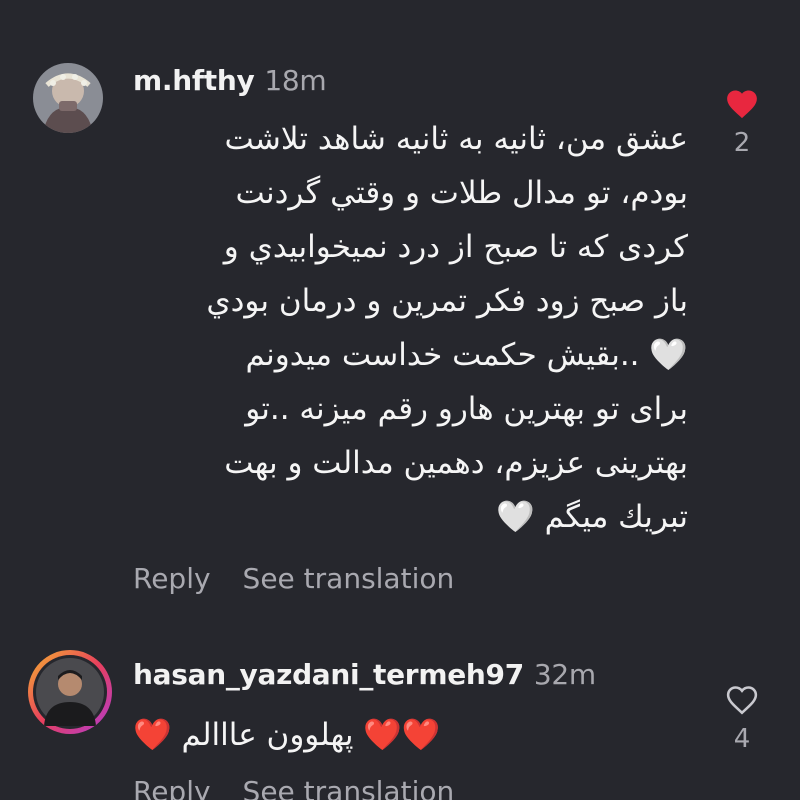 This screenshot has width=800, height=800. Describe the element at coordinates (456, 463) in the screenshot. I see `comment-line: بهترینی عزیزم، دهمین مدالت و بهت` at that location.